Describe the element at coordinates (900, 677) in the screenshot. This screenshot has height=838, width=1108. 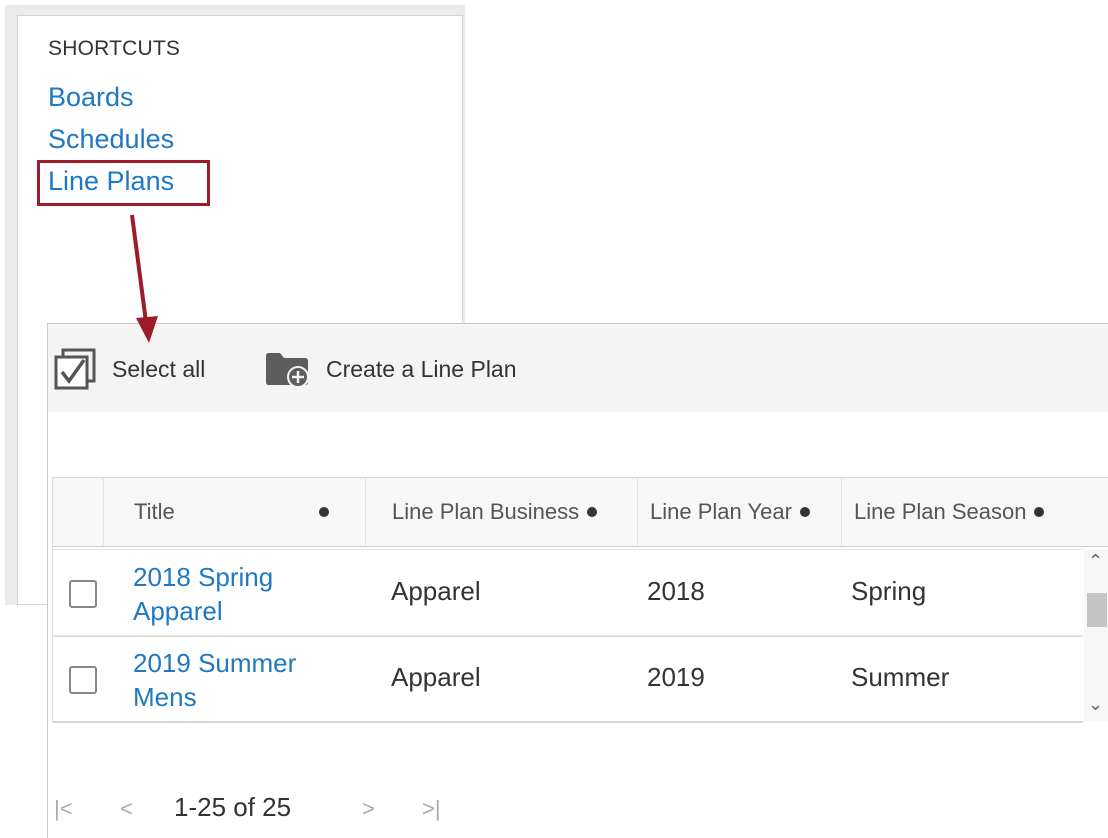
I see `row-season: Summer` at that location.